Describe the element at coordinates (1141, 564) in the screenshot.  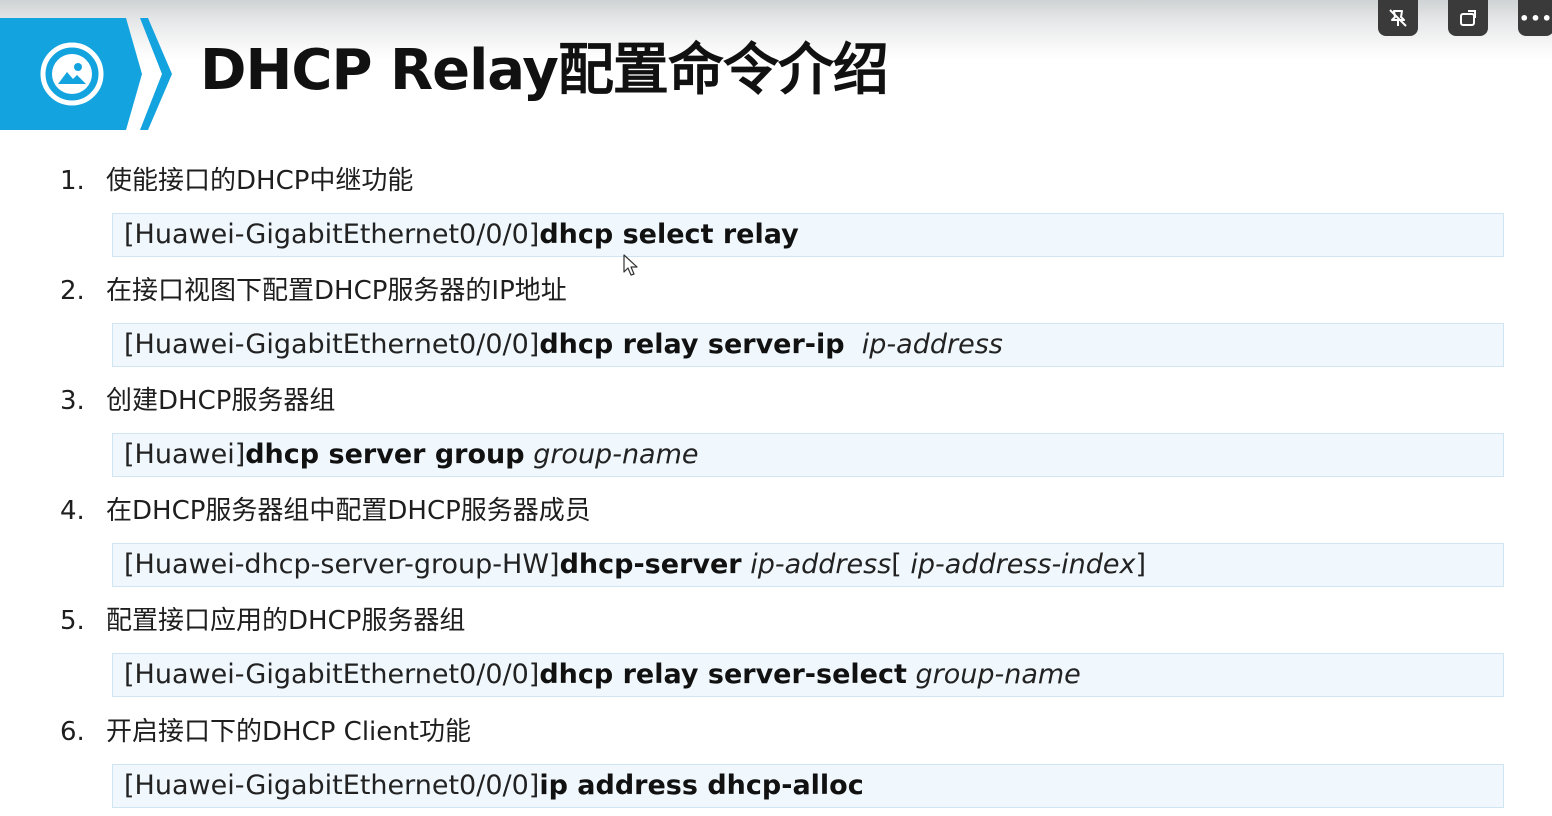
I see `command-bracket-close: ]` at that location.